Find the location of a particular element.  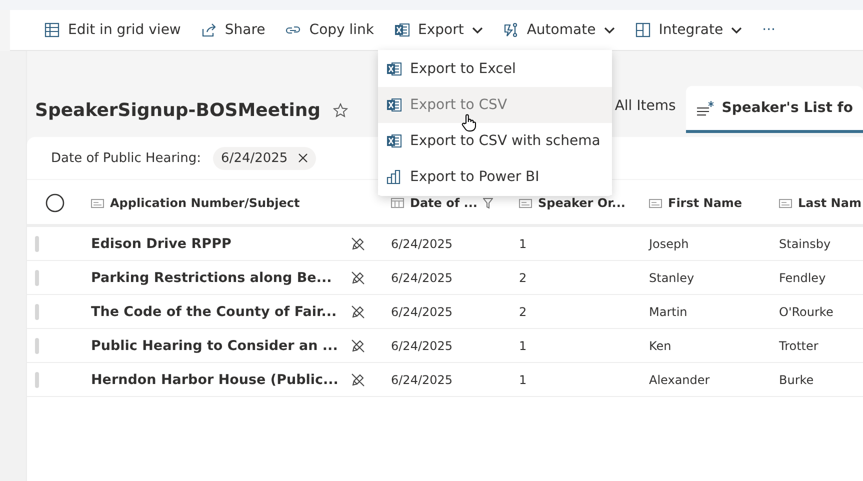

toolbar-menu-button: Integrate is located at coordinates (688, 30).